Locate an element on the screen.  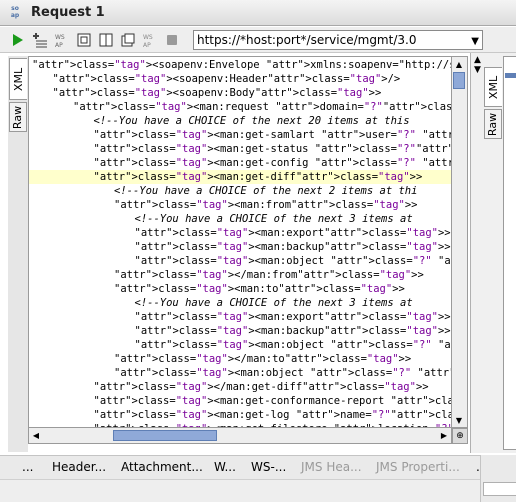
zoom-icon: ⊕ is located at coordinates (460, 436).